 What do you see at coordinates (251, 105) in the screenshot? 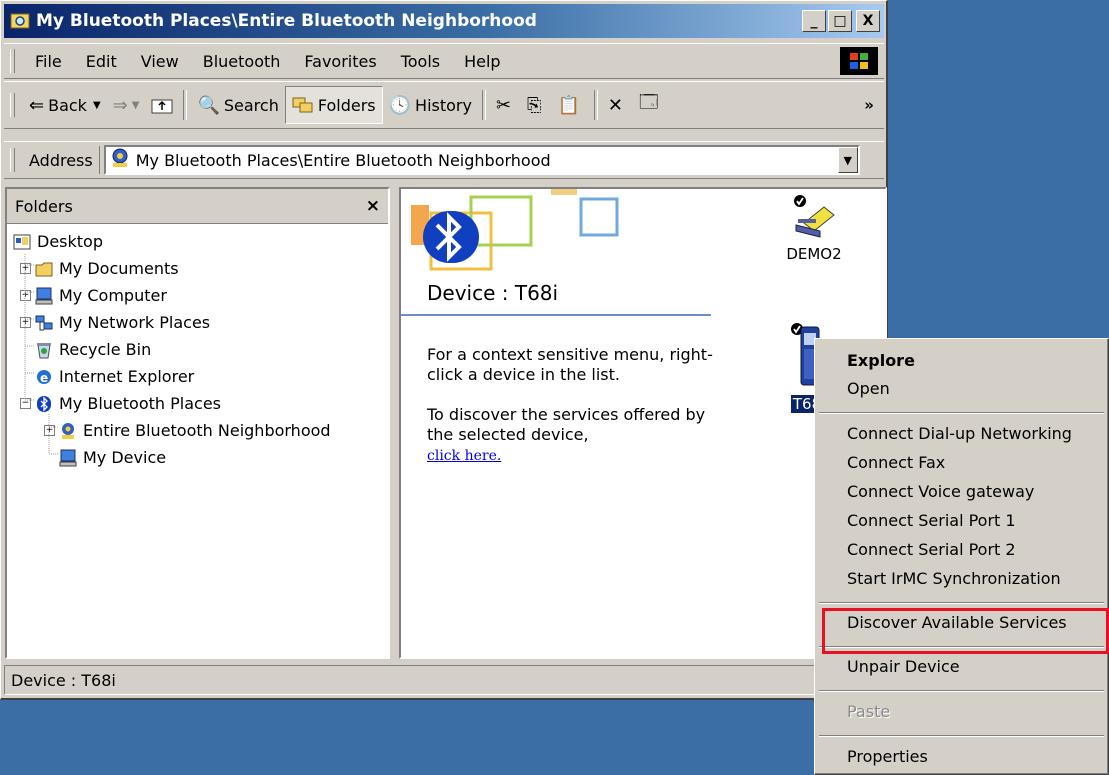
I see `search-label: Search` at bounding box center [251, 105].